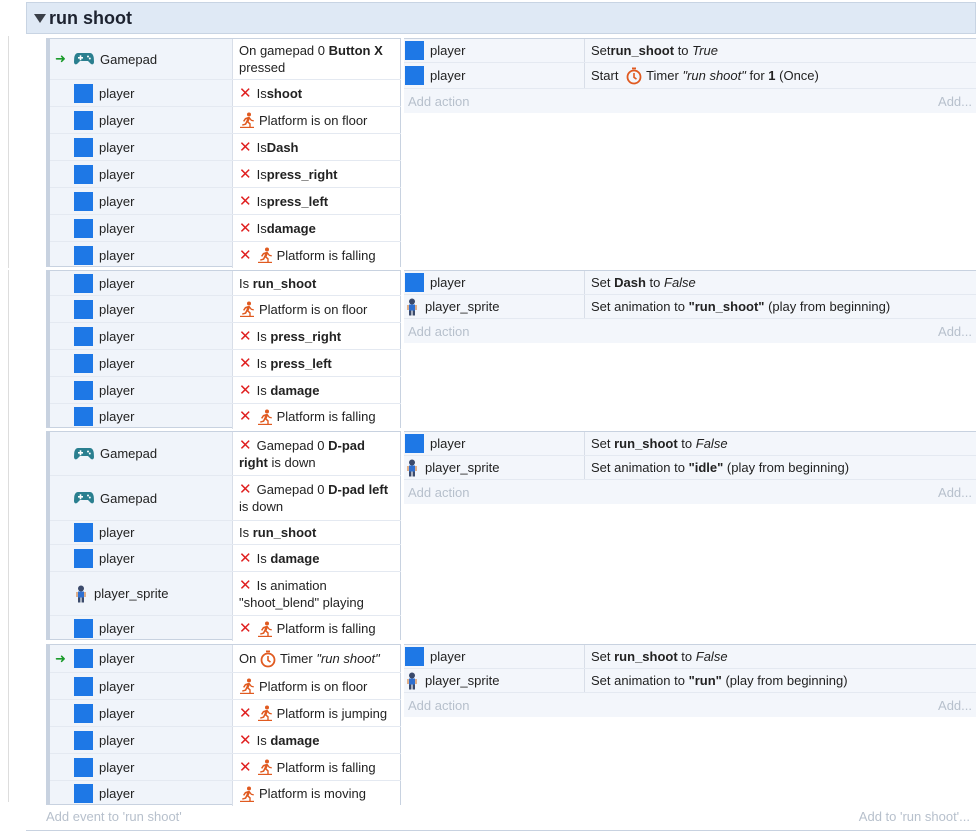 This screenshot has width=976, height=835. I want to click on action-text: Set Dash to False, so click(780, 282).